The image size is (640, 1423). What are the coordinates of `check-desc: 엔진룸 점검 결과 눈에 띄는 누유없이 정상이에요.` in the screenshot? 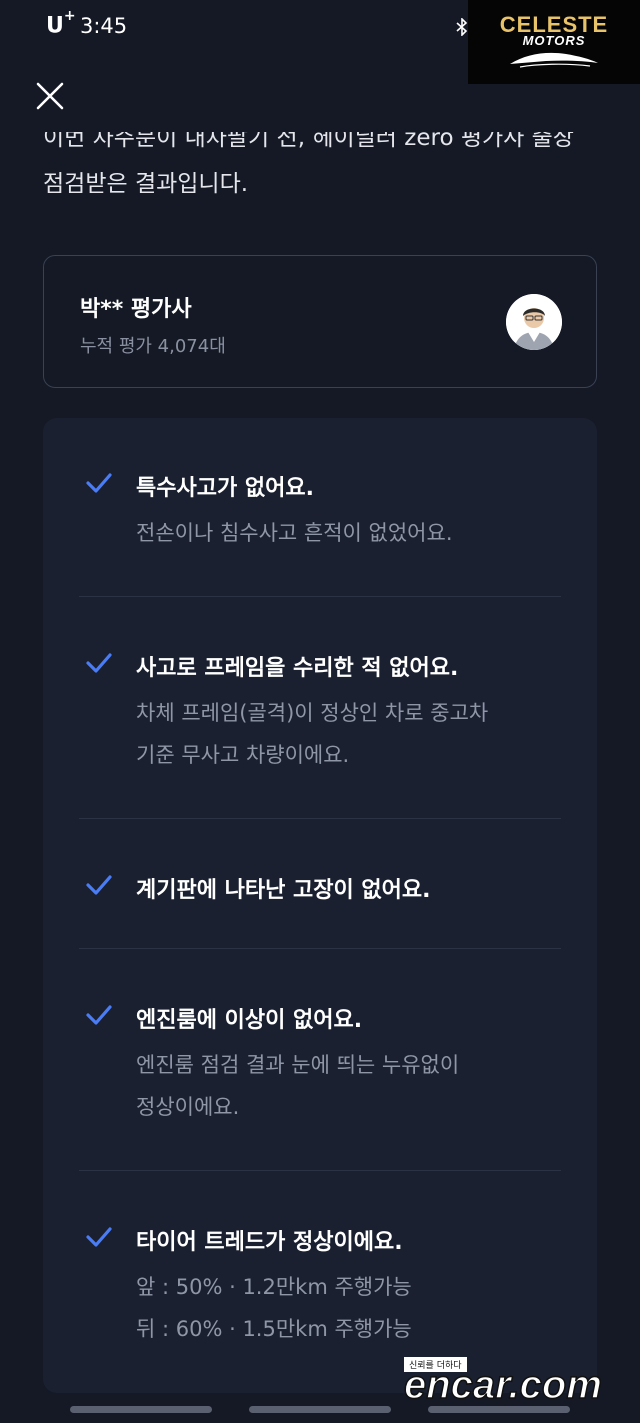 It's located at (297, 1086).